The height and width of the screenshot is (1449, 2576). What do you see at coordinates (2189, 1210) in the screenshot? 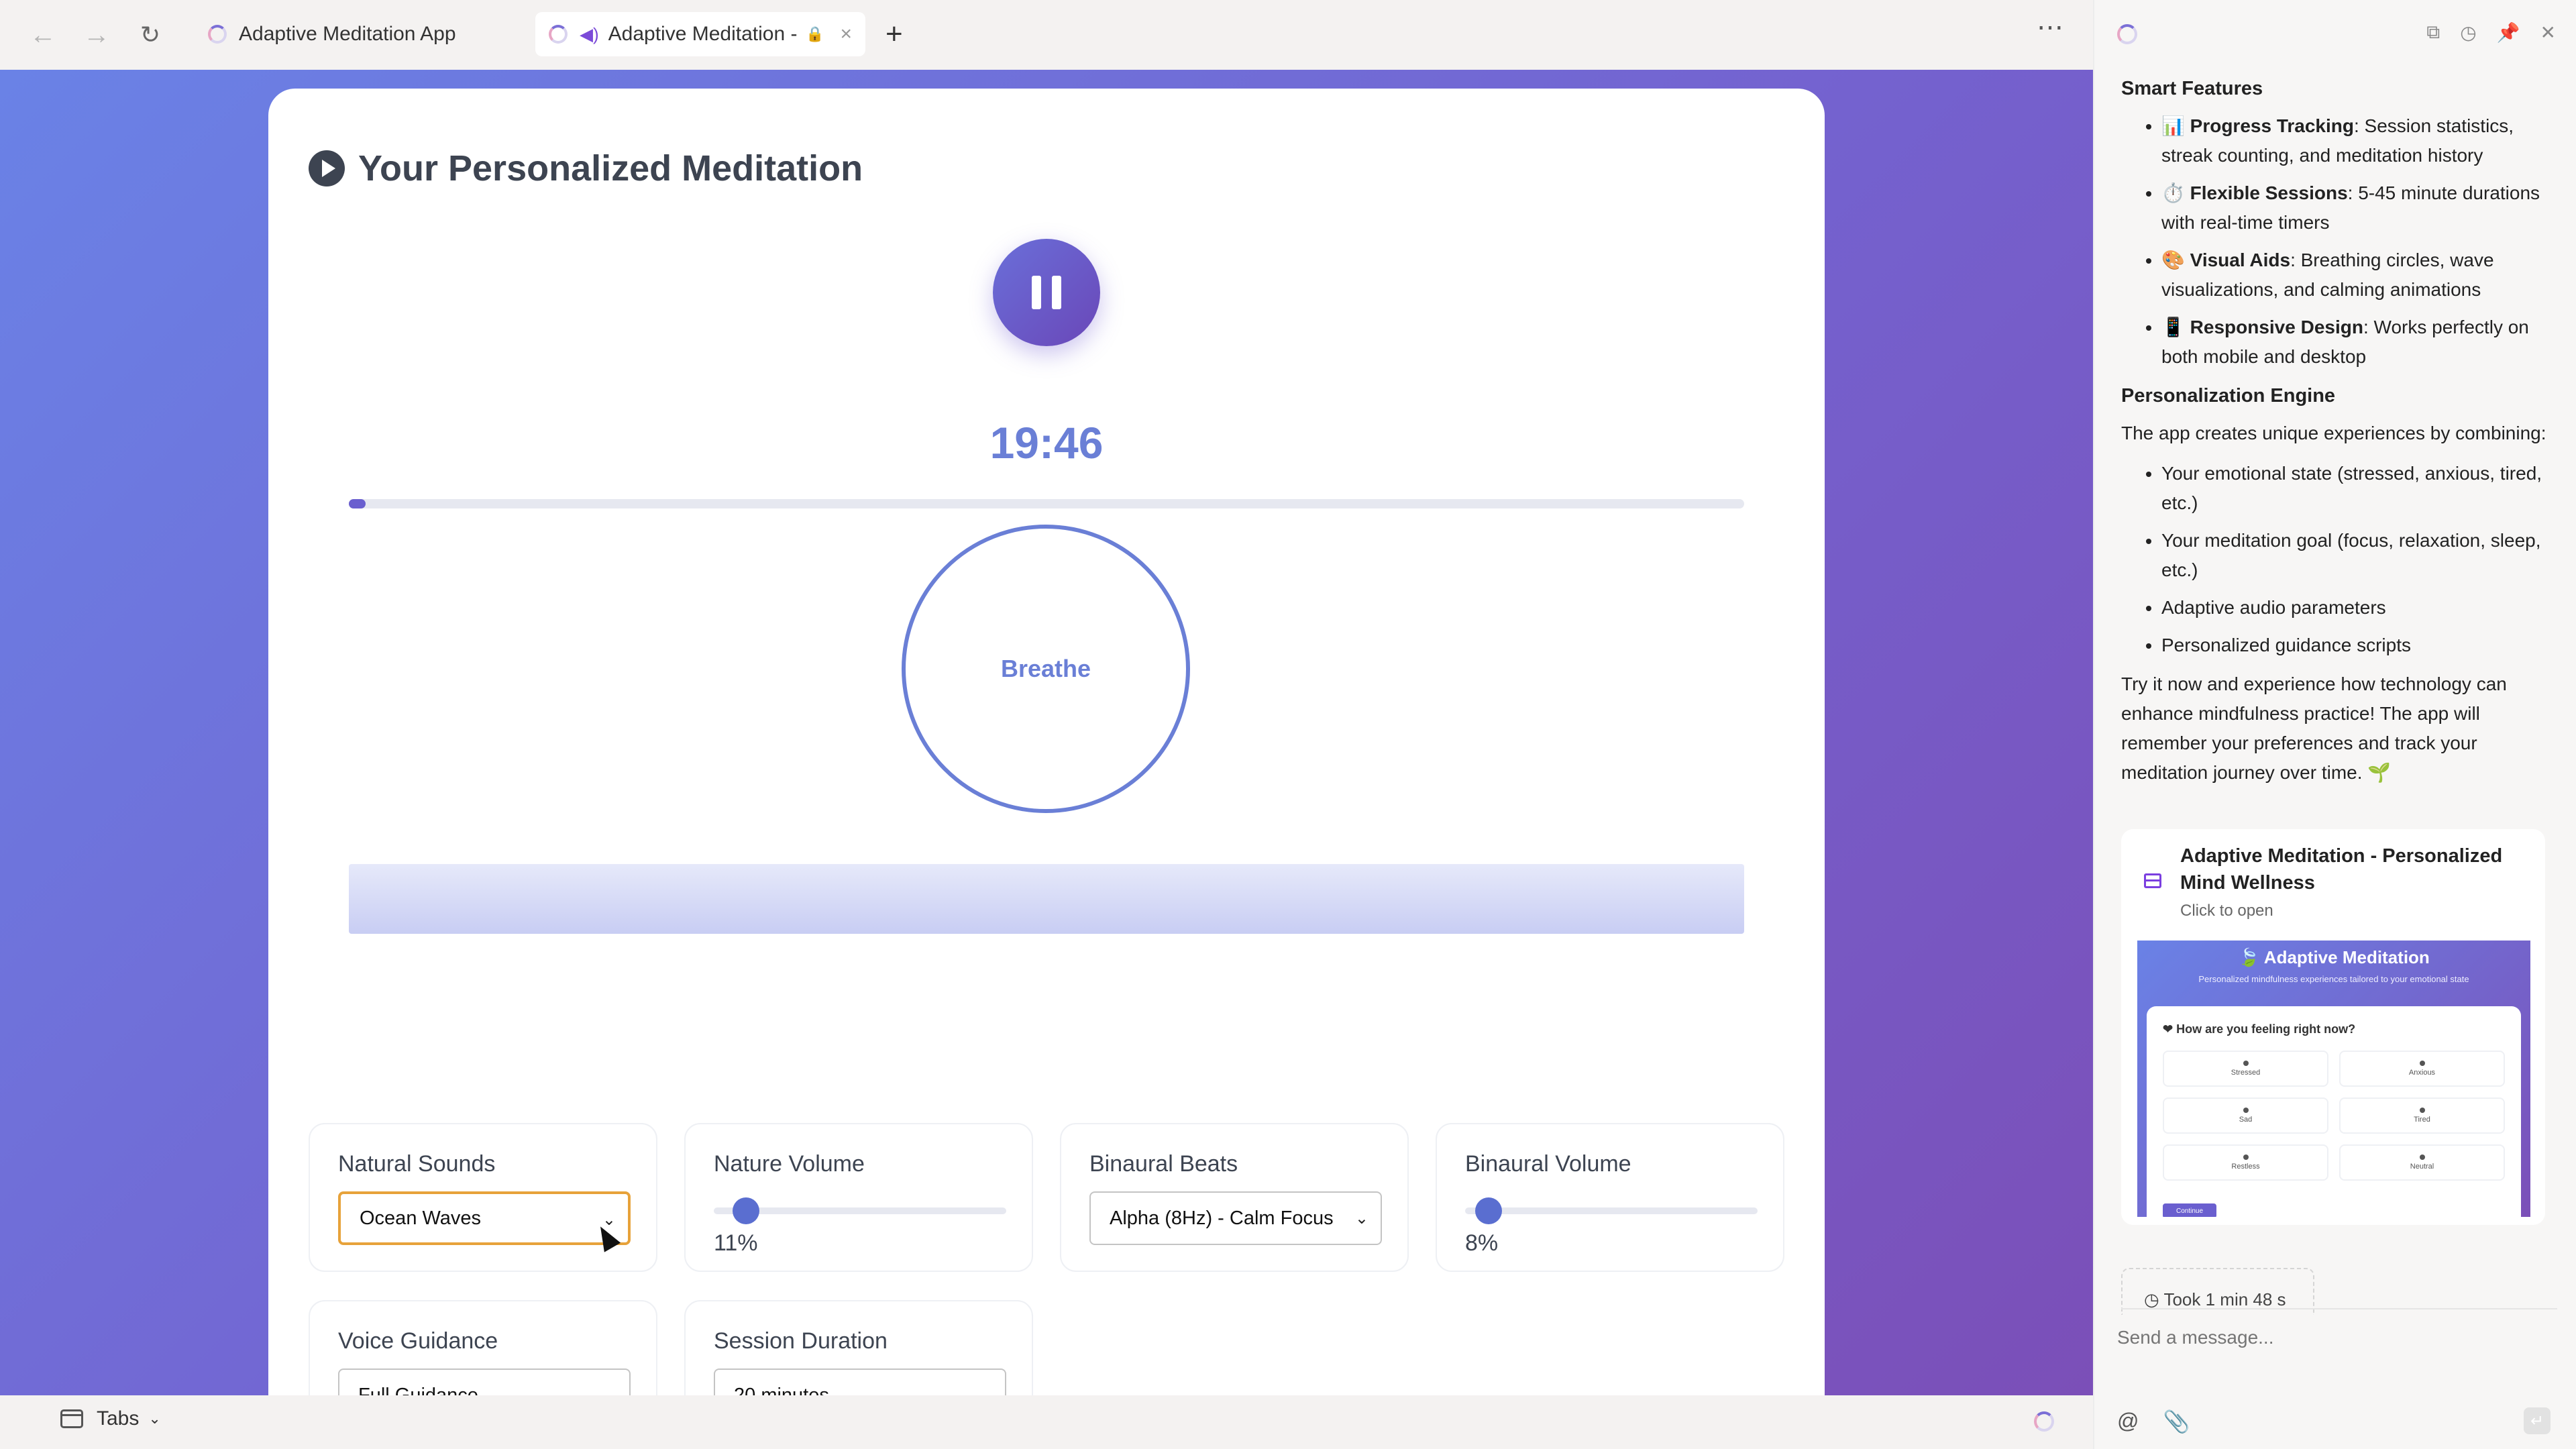
I see `preview-continue-button: Continue` at bounding box center [2189, 1210].